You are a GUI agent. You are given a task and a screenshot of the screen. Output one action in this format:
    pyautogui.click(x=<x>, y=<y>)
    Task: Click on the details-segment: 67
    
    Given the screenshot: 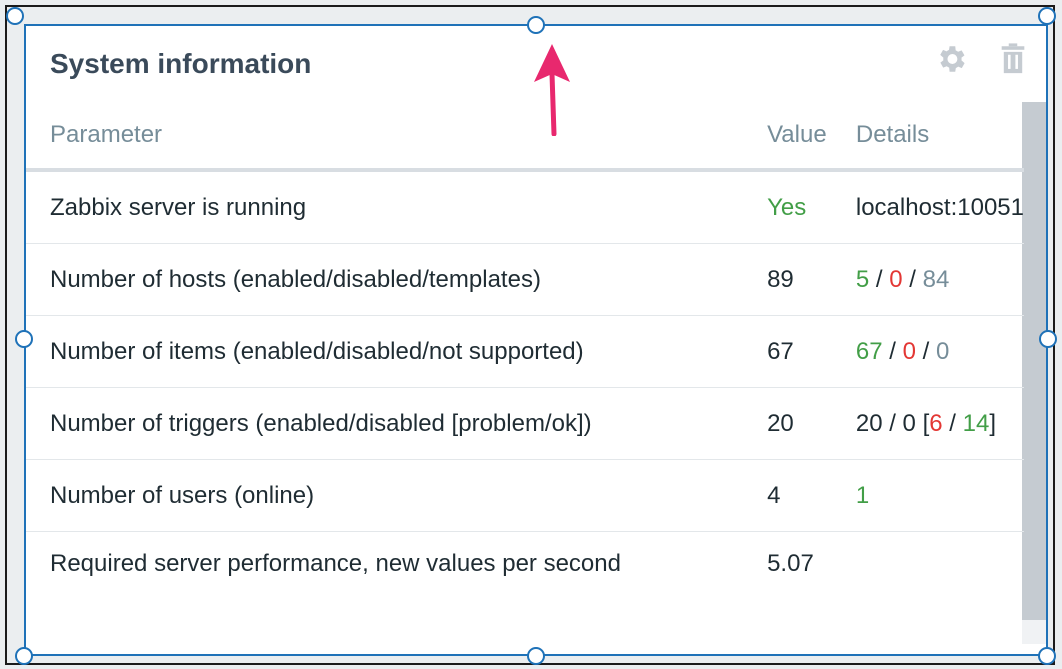 What is the action you would take?
    pyautogui.click(x=869, y=351)
    